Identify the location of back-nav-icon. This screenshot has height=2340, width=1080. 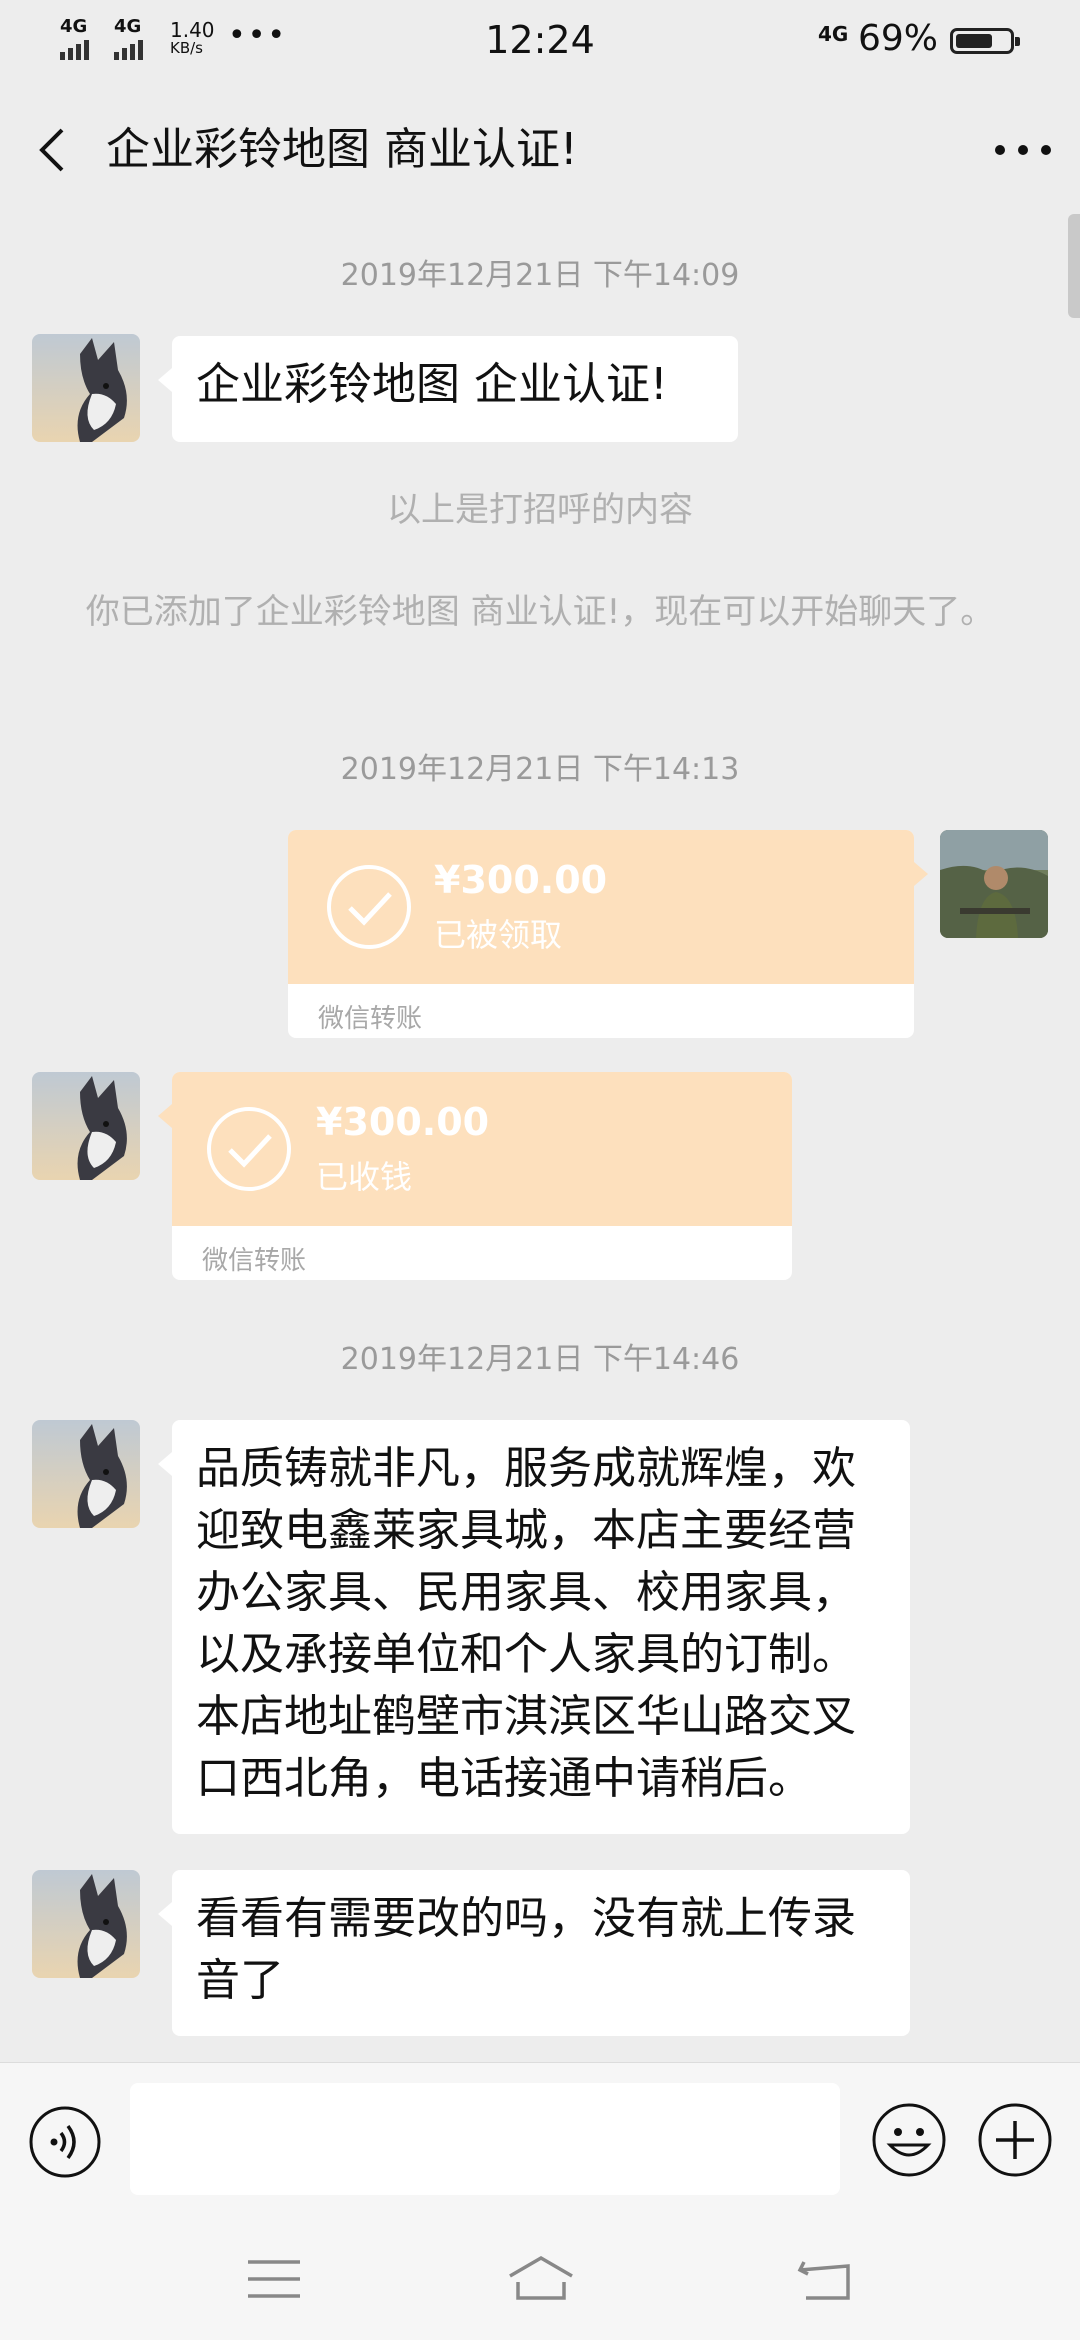
(826, 2279).